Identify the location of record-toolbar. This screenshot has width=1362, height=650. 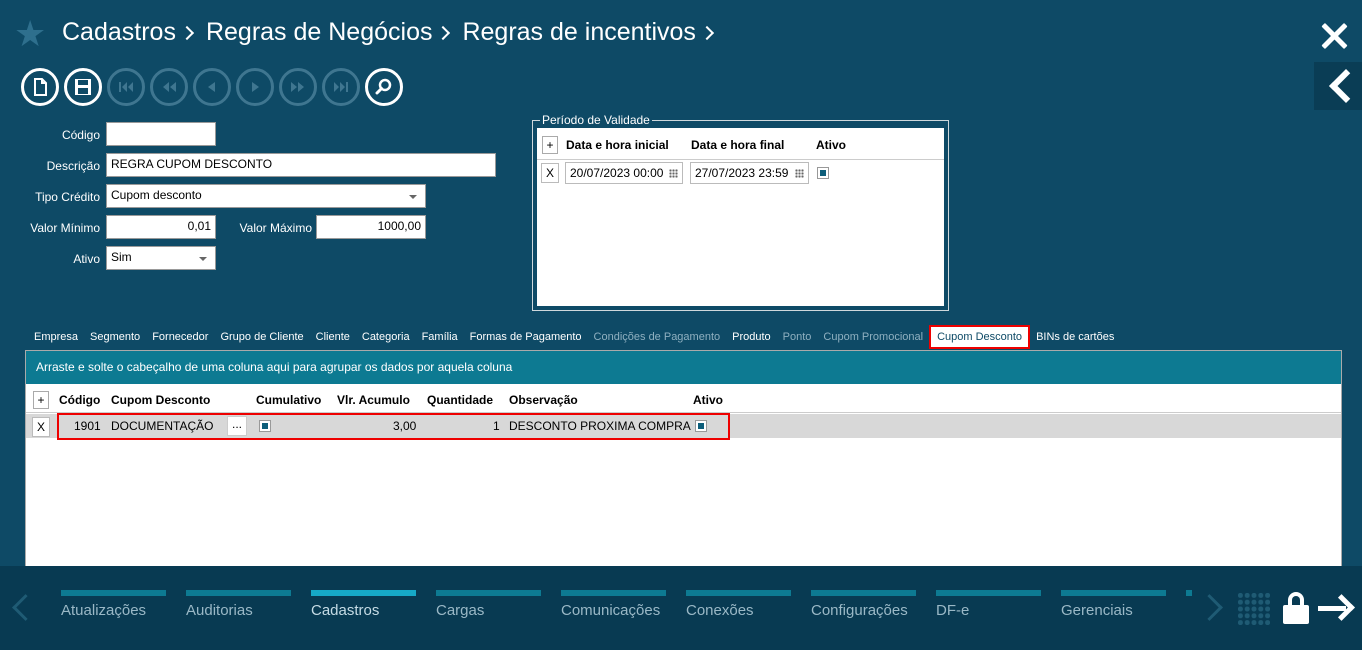
(212, 87).